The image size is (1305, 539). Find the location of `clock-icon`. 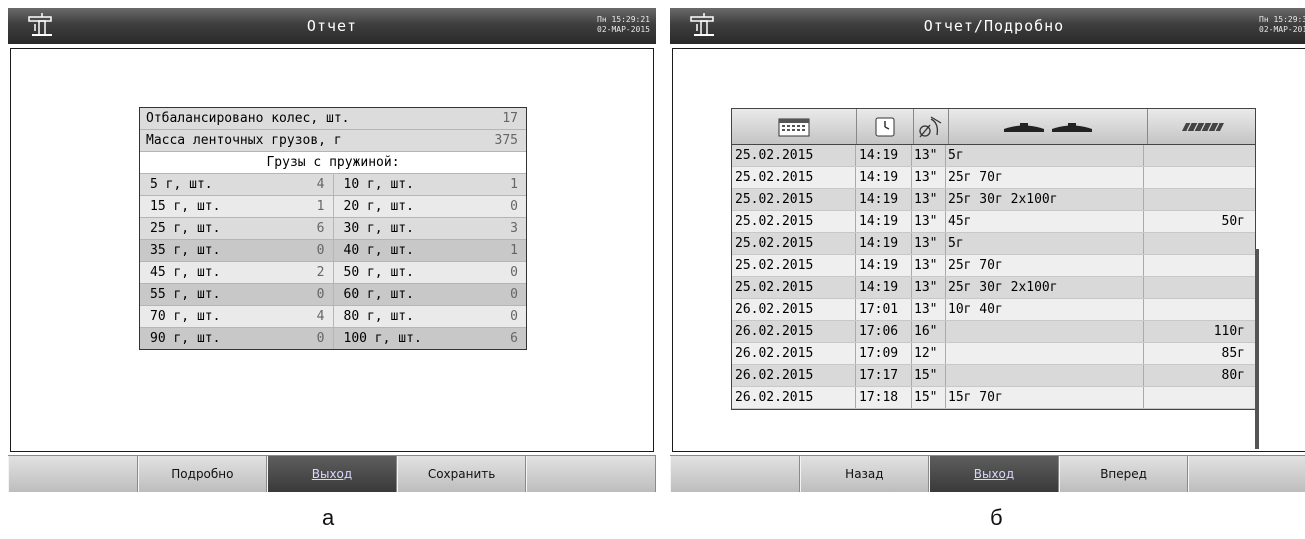

clock-icon is located at coordinates (885, 126).